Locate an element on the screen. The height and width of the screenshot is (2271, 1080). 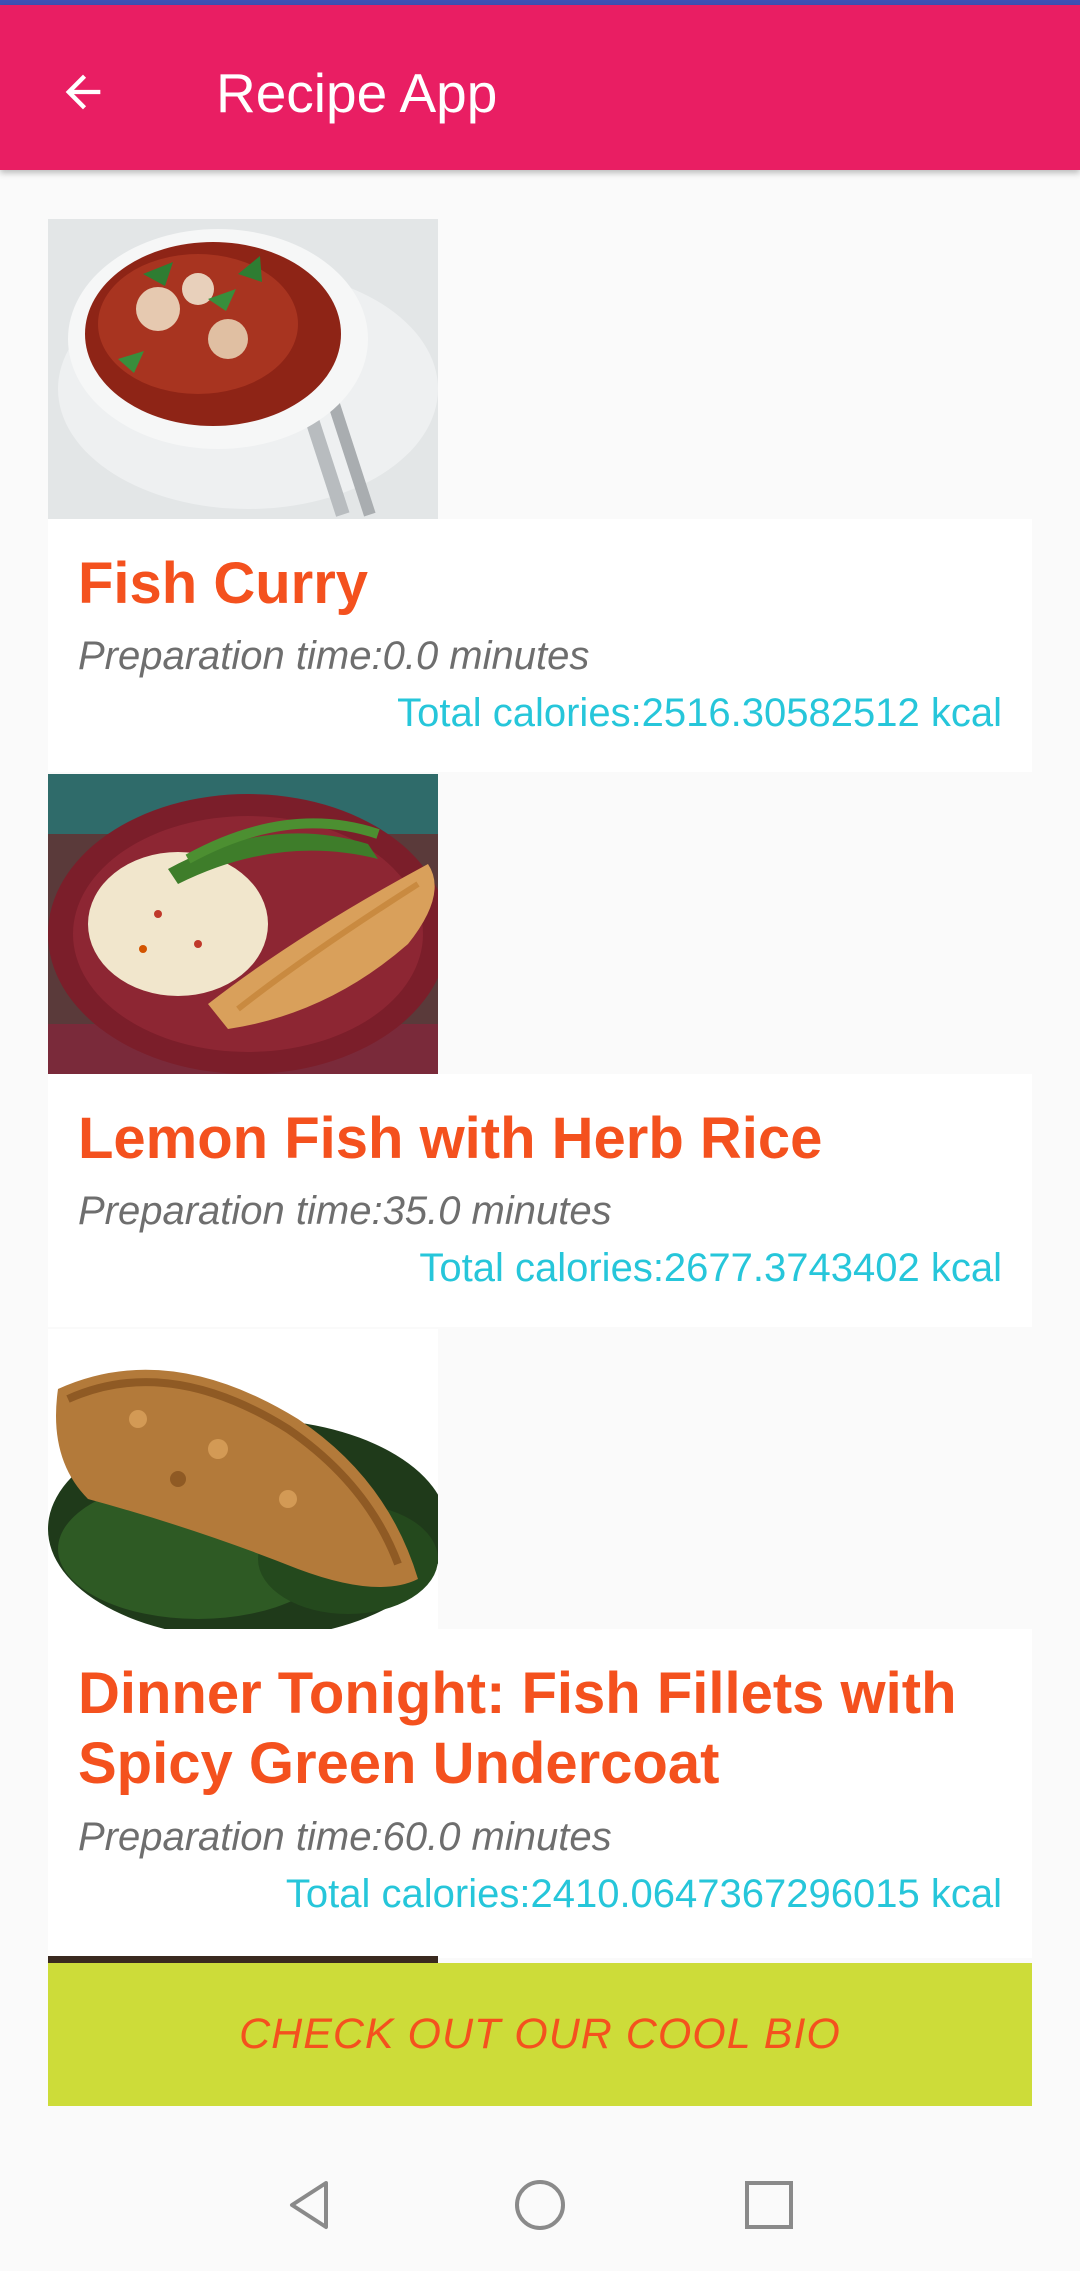
system-nav-bar is located at coordinates (540, 2205).